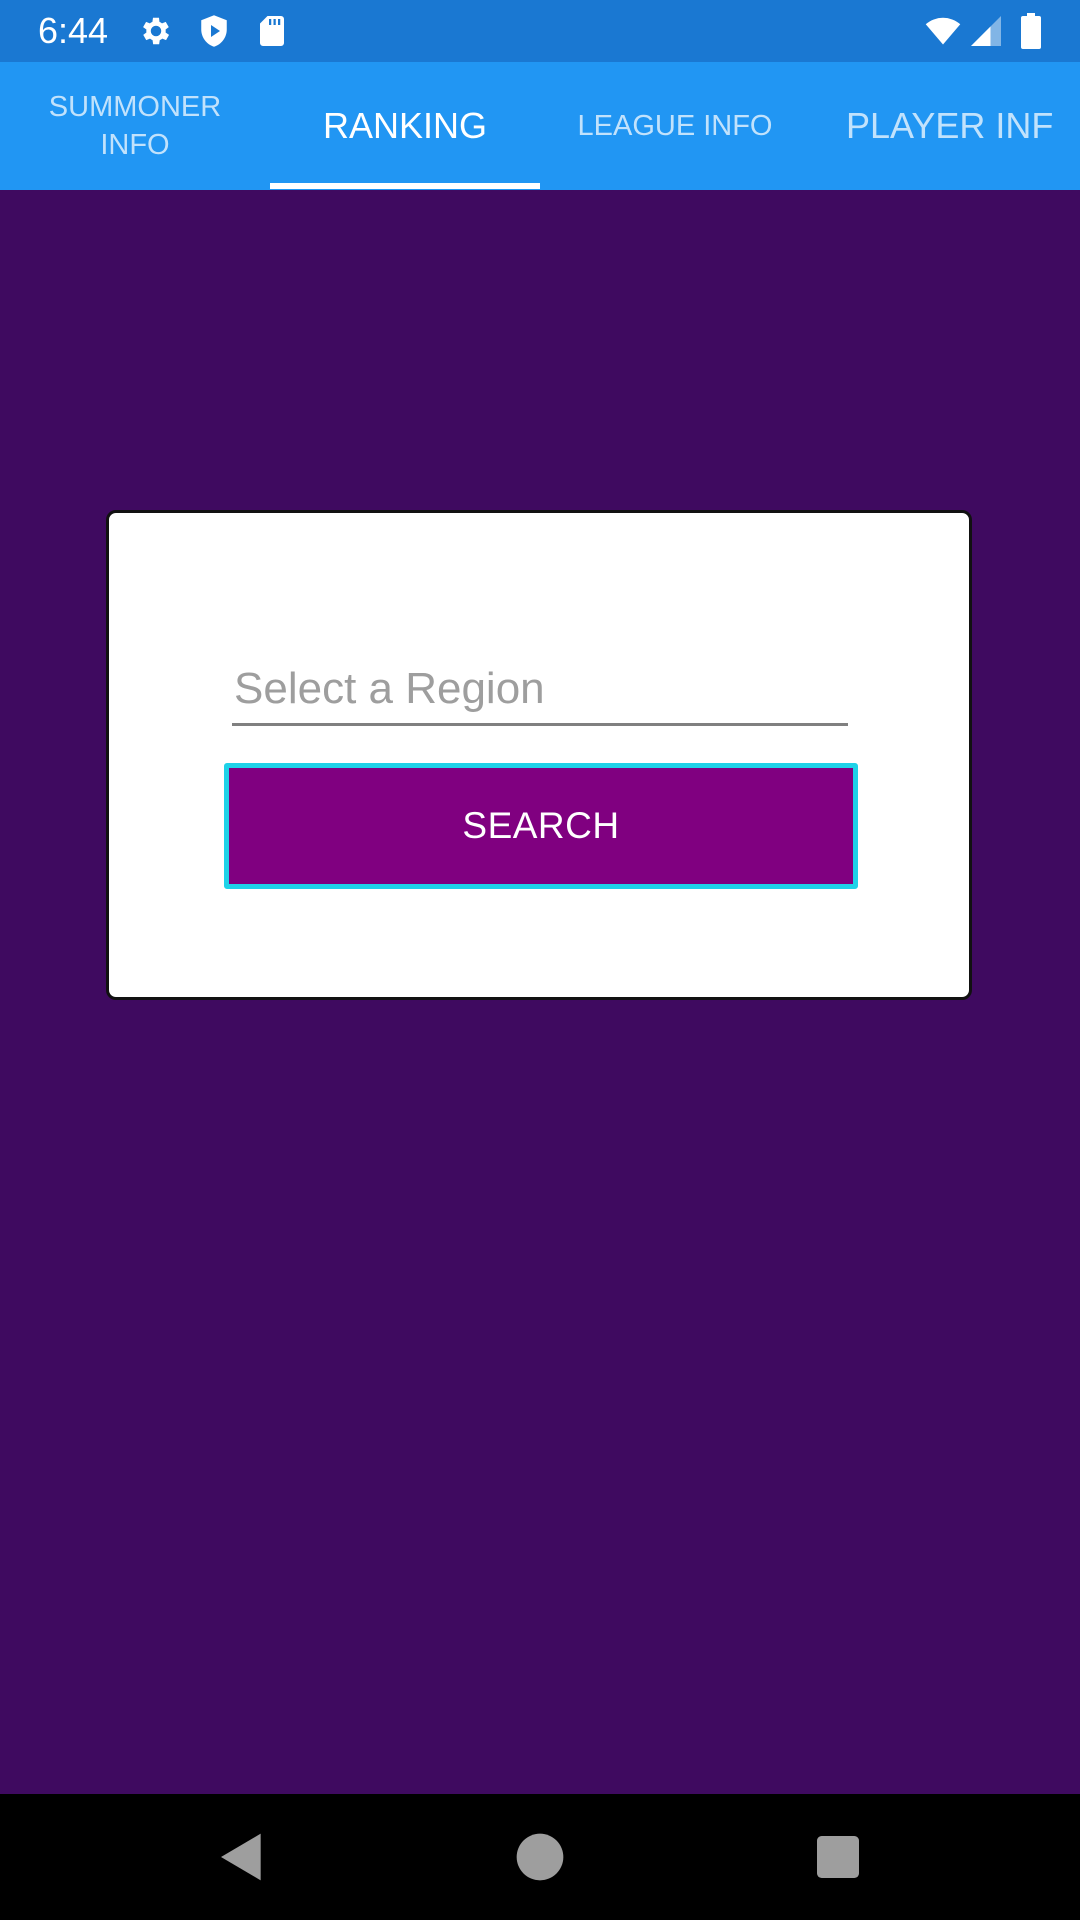 This screenshot has height=1920, width=1080. Describe the element at coordinates (156, 31) in the screenshot. I see `gear-icon` at that location.